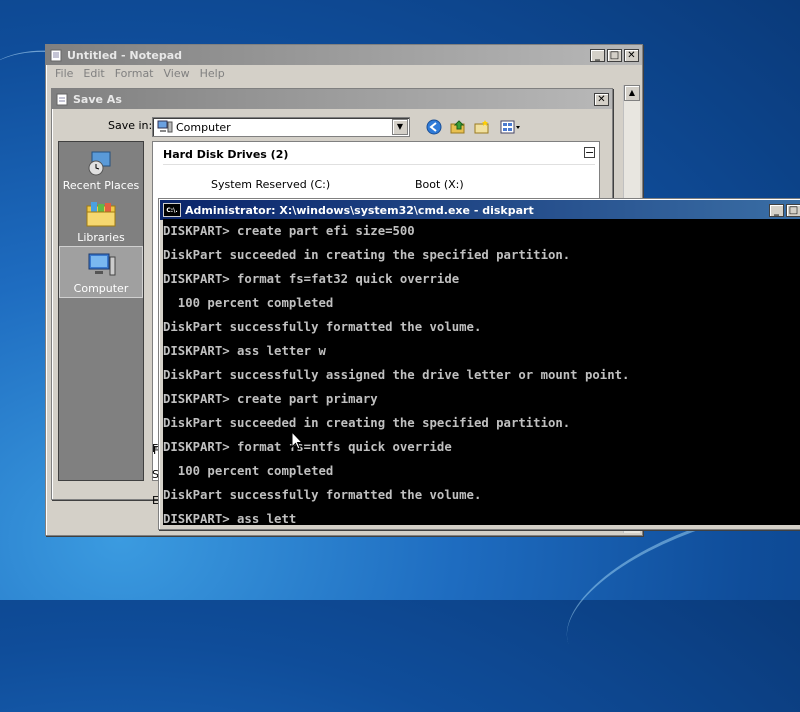  I want to click on notepad-titlebar: Untitled - Notepad _ □ ✕, so click(344, 55).